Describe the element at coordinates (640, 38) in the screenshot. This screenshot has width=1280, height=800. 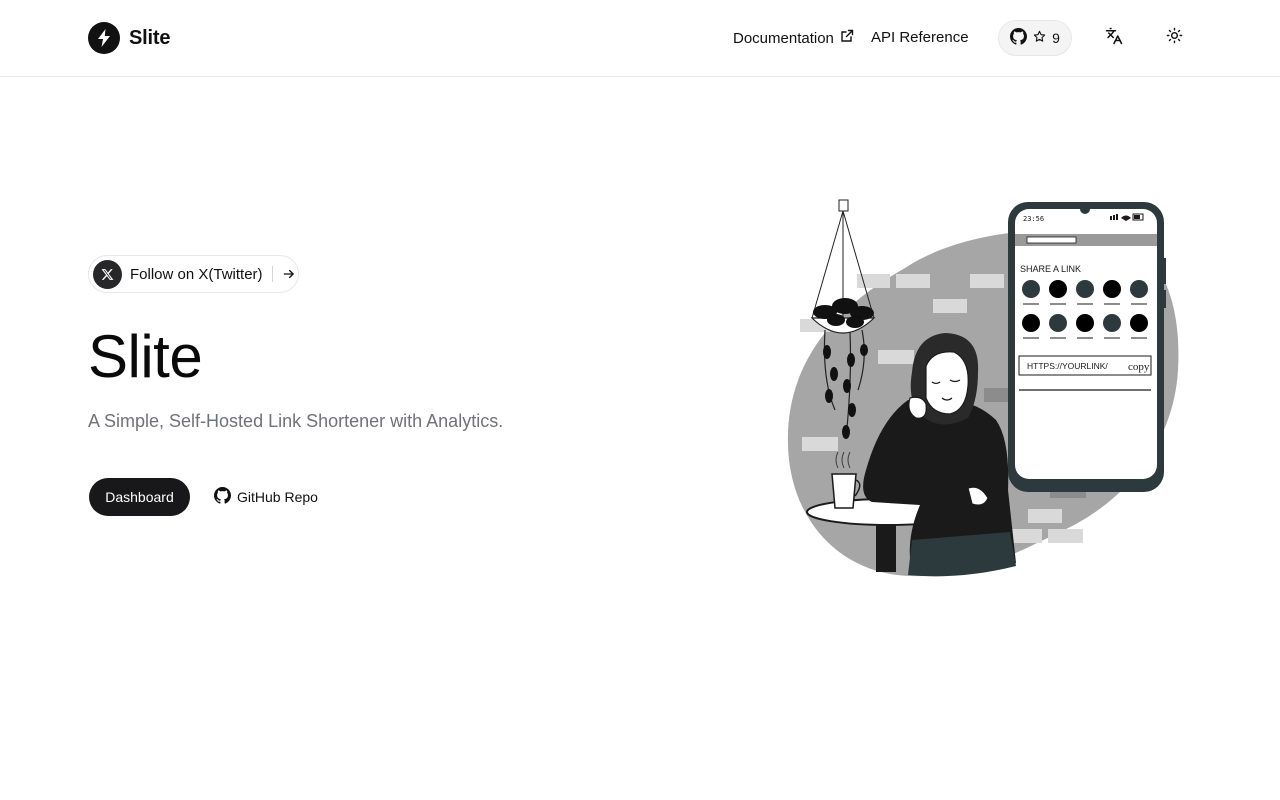
I see `top-navbar: Slite Documentation API Reference 9` at that location.